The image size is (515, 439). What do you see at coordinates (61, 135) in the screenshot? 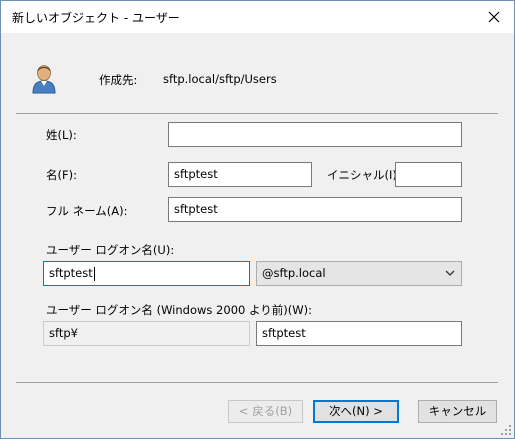
I see `last-name-label: 姓(L):` at bounding box center [61, 135].